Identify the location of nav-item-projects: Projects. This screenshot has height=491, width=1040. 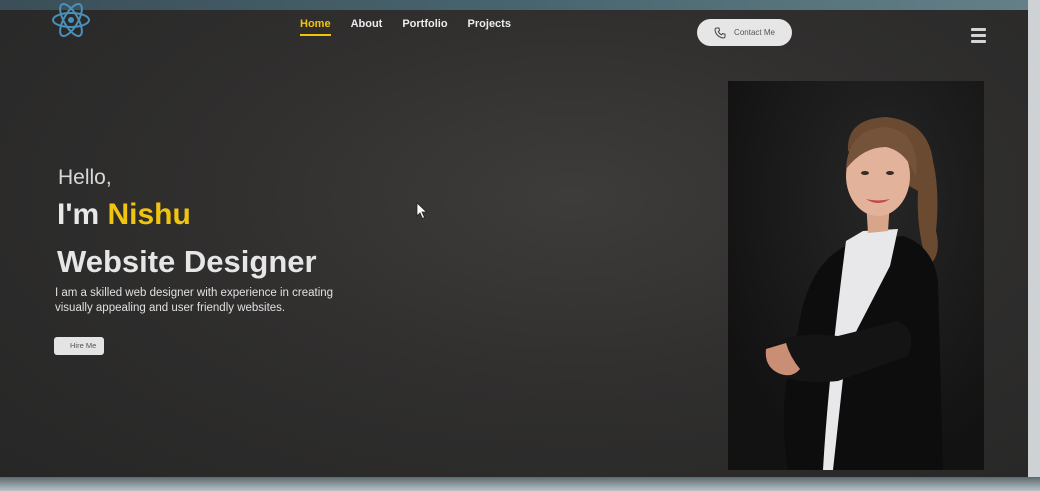
(489, 27).